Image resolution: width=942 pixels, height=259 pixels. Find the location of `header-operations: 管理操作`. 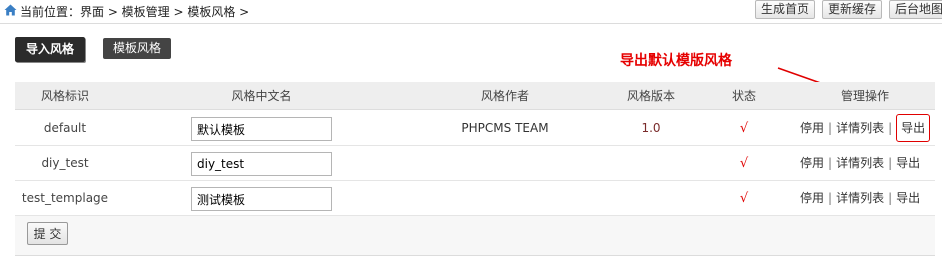

header-operations: 管理操作 is located at coordinates (864, 96).